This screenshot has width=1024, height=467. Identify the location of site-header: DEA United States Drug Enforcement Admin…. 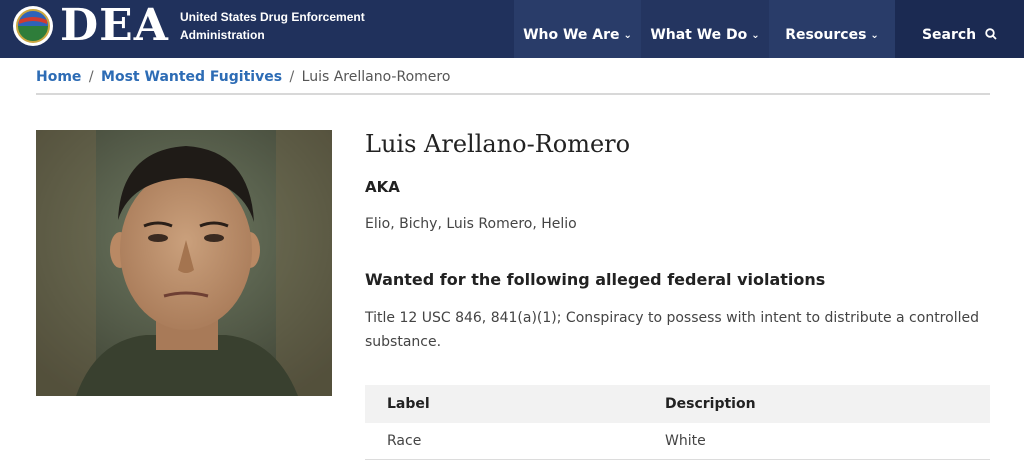
(512, 29).